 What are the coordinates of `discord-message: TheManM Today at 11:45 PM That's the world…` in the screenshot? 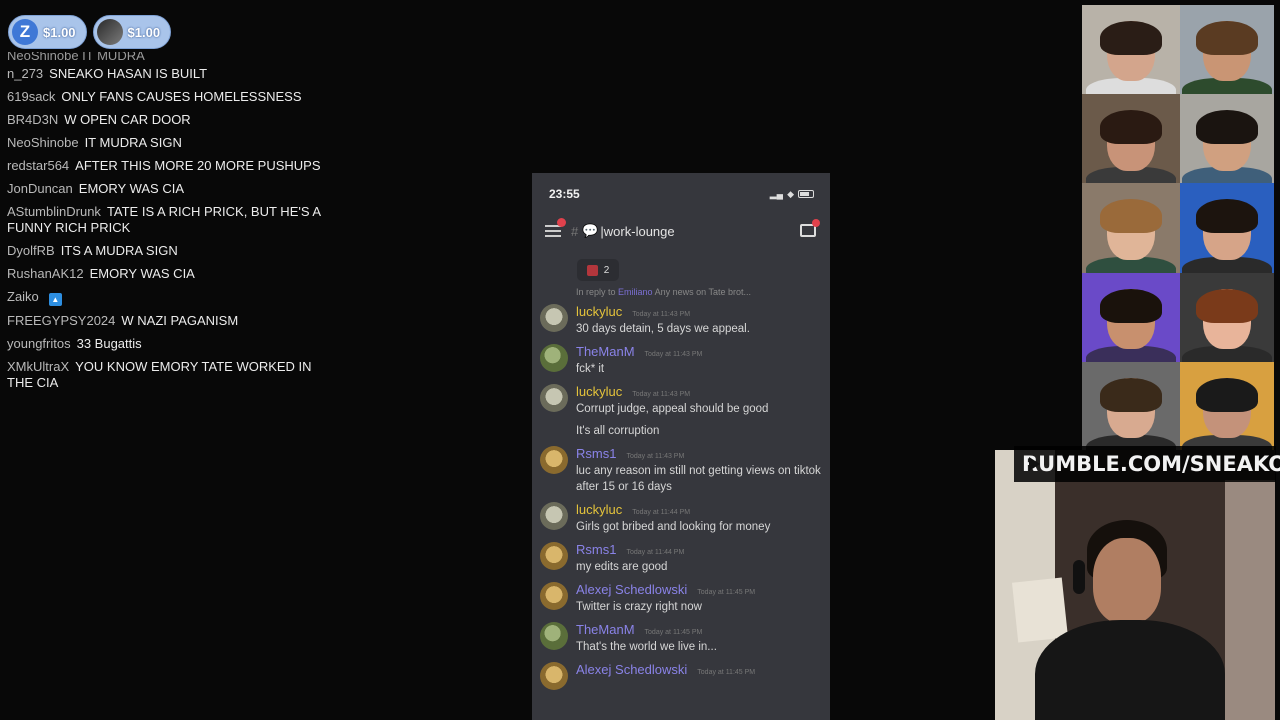 It's located at (681, 638).